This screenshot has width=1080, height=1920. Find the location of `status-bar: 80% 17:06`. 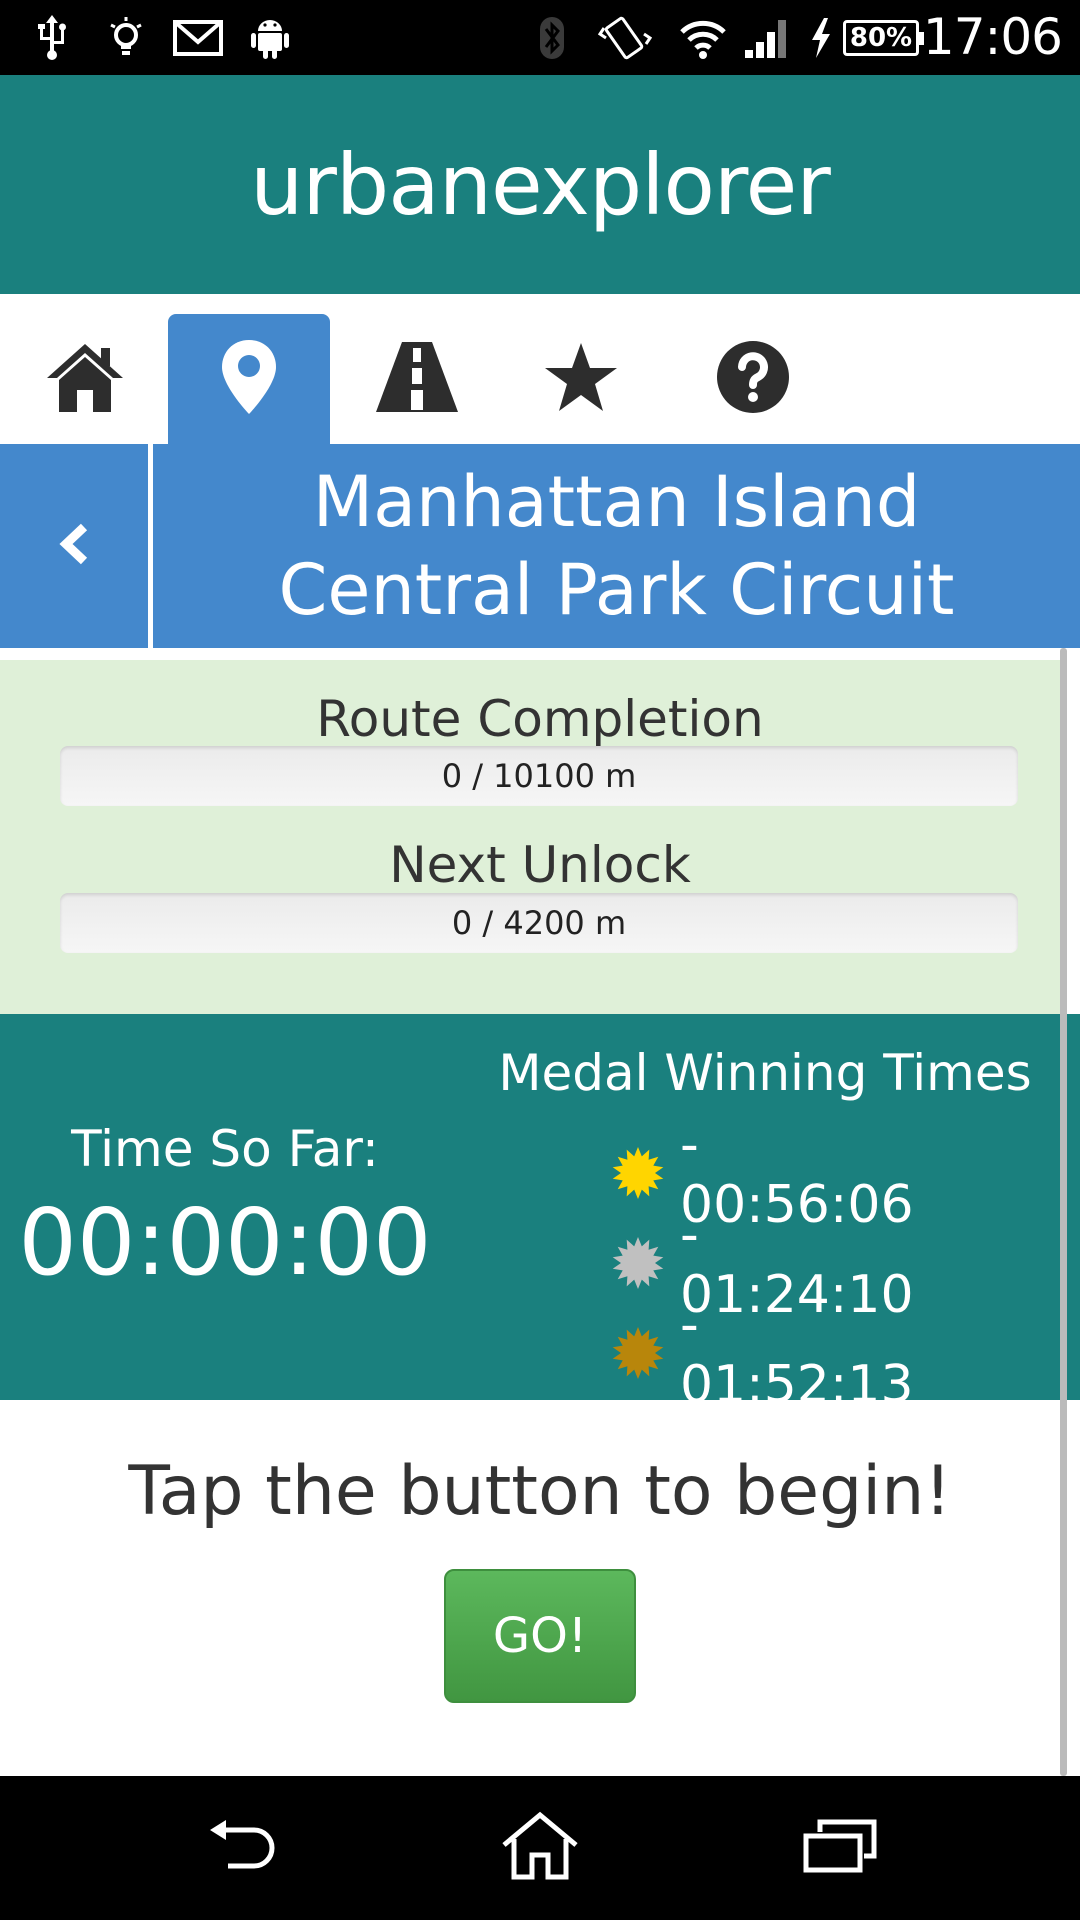

status-bar: 80% 17:06 is located at coordinates (540, 37).